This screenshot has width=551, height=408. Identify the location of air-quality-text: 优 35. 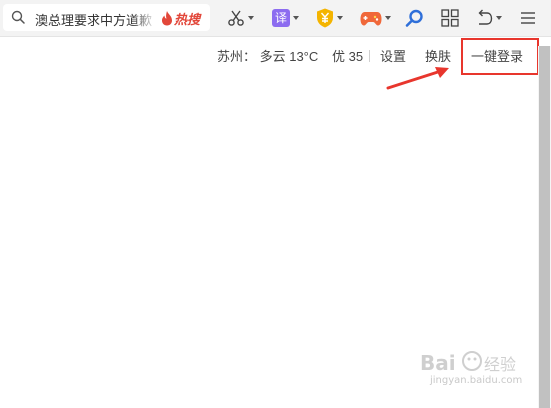
(347, 55).